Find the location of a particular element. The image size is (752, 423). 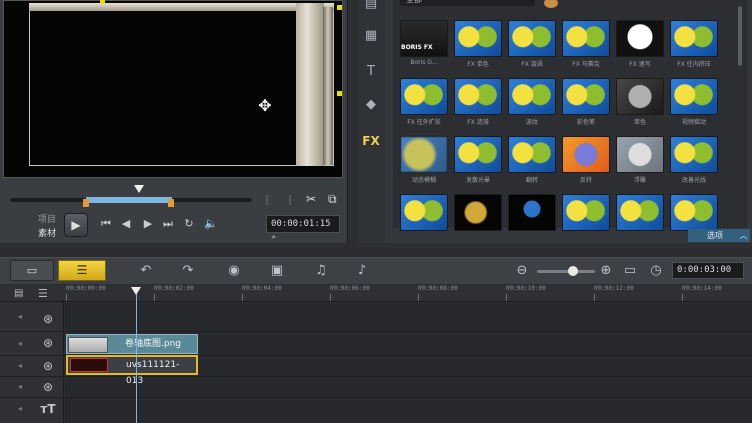

audio-mixer-icon: ♫ is located at coordinates (321, 271).